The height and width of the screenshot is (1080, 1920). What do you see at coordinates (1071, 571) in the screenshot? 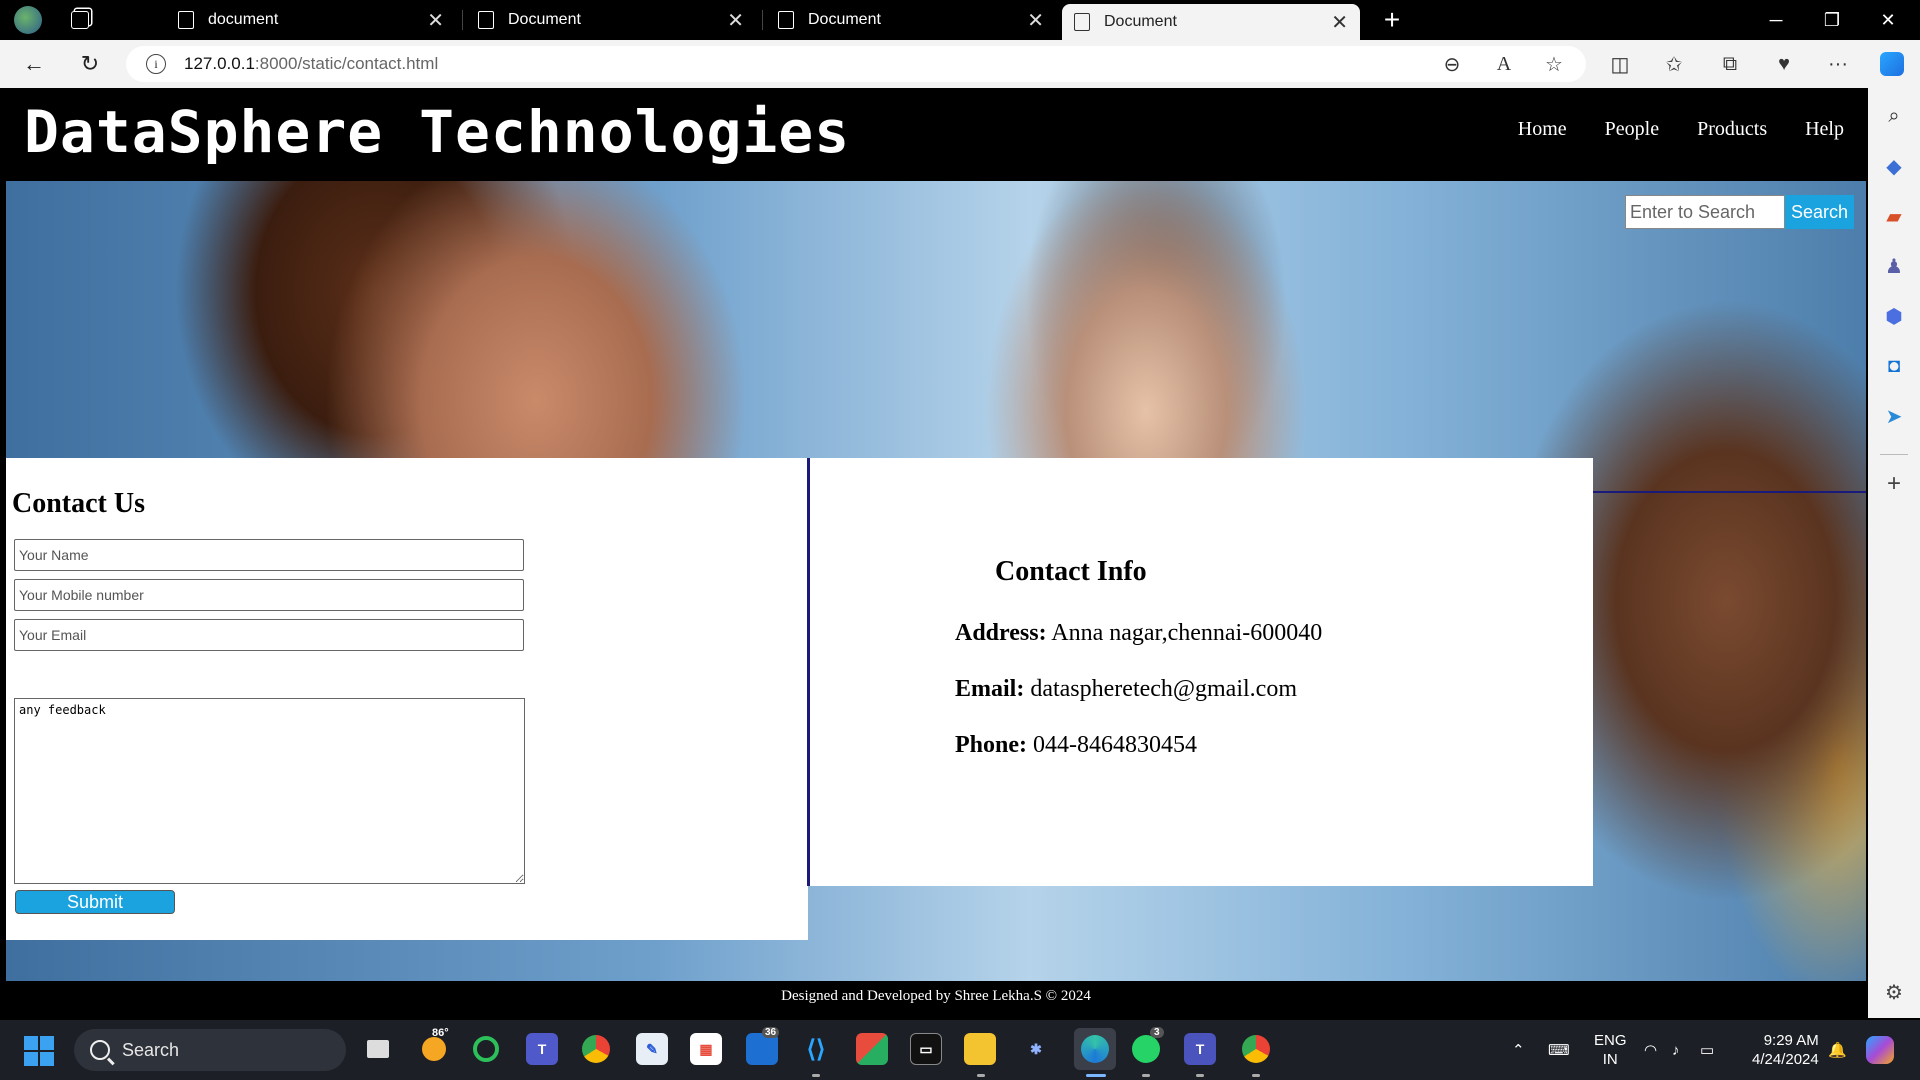
I see `contact-info-heading: Contact Info` at bounding box center [1071, 571].